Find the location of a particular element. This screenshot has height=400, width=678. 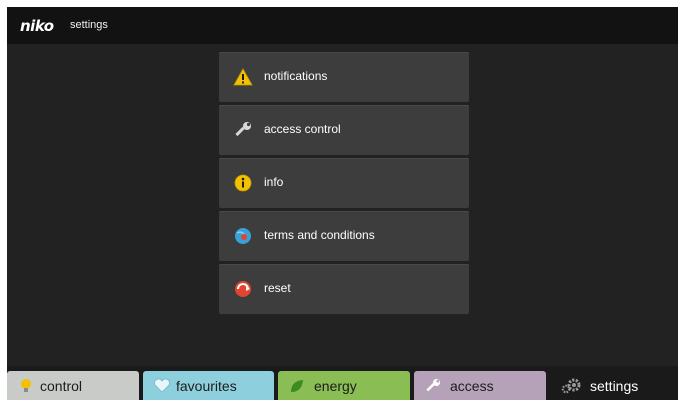

bulb-icon is located at coordinates (26, 386).